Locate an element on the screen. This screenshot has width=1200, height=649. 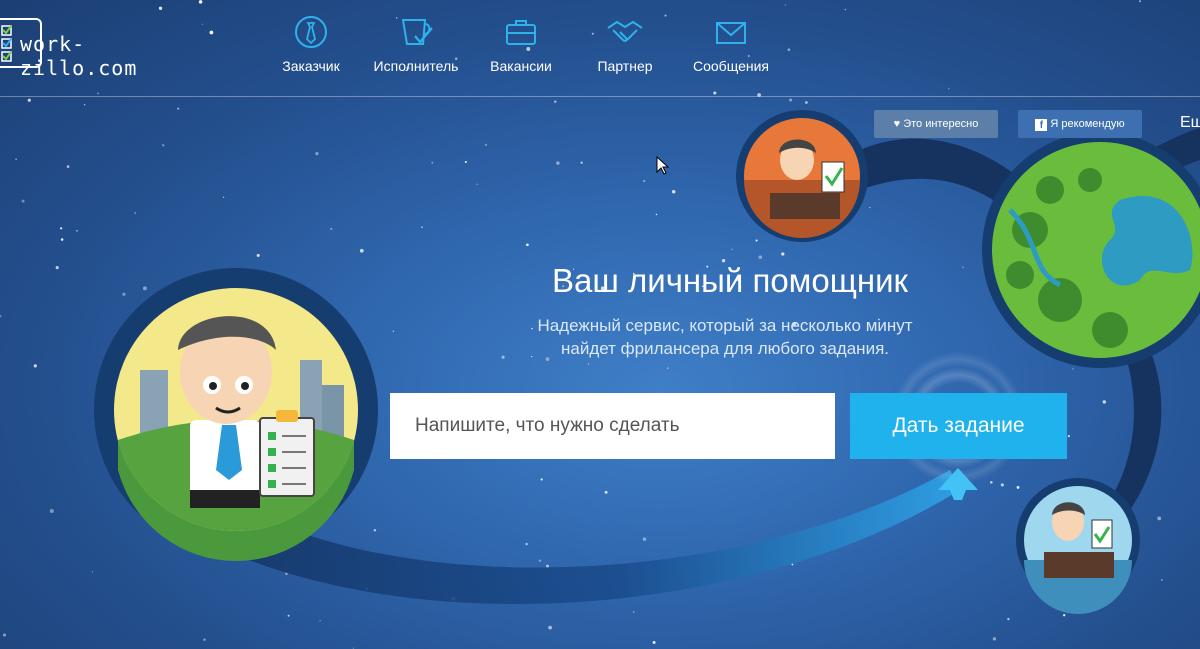
nav-item-freelancer: Исполнитель is located at coordinates (416, 47).